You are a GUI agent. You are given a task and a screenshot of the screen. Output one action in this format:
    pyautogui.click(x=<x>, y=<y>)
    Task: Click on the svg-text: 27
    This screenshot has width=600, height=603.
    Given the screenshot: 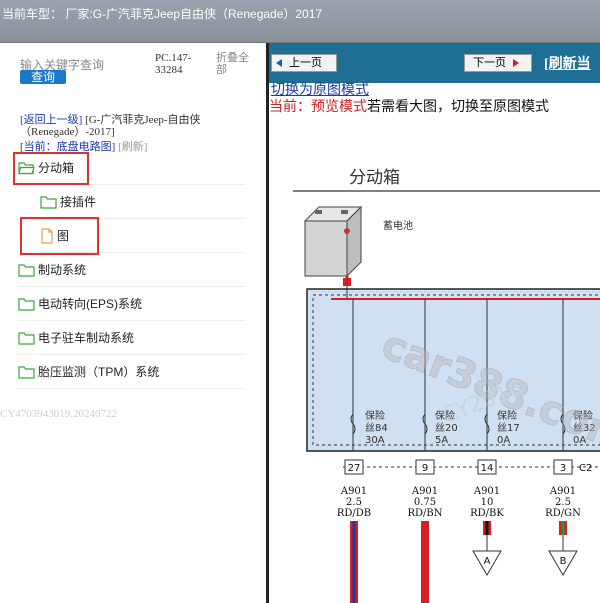 What is the action you would take?
    pyautogui.click(x=354, y=468)
    